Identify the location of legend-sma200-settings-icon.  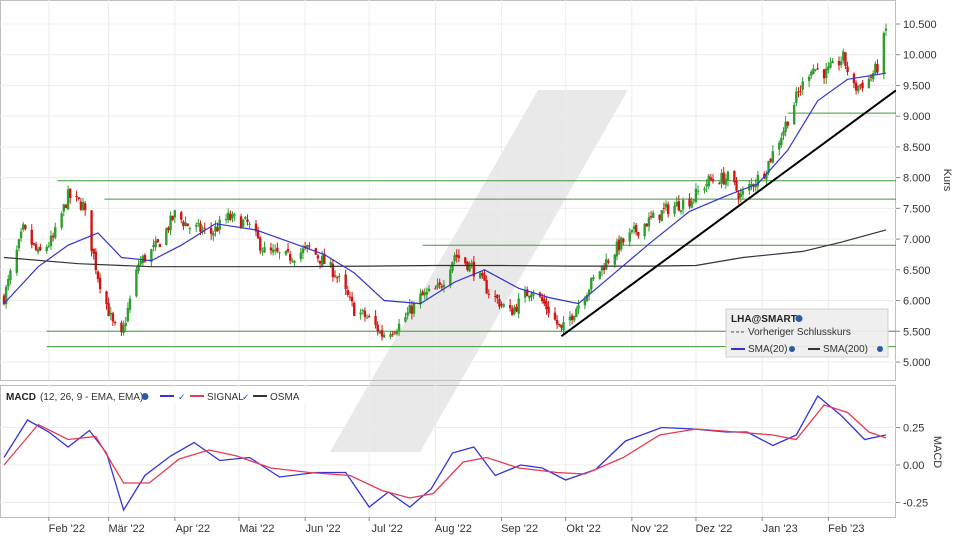
(880, 349).